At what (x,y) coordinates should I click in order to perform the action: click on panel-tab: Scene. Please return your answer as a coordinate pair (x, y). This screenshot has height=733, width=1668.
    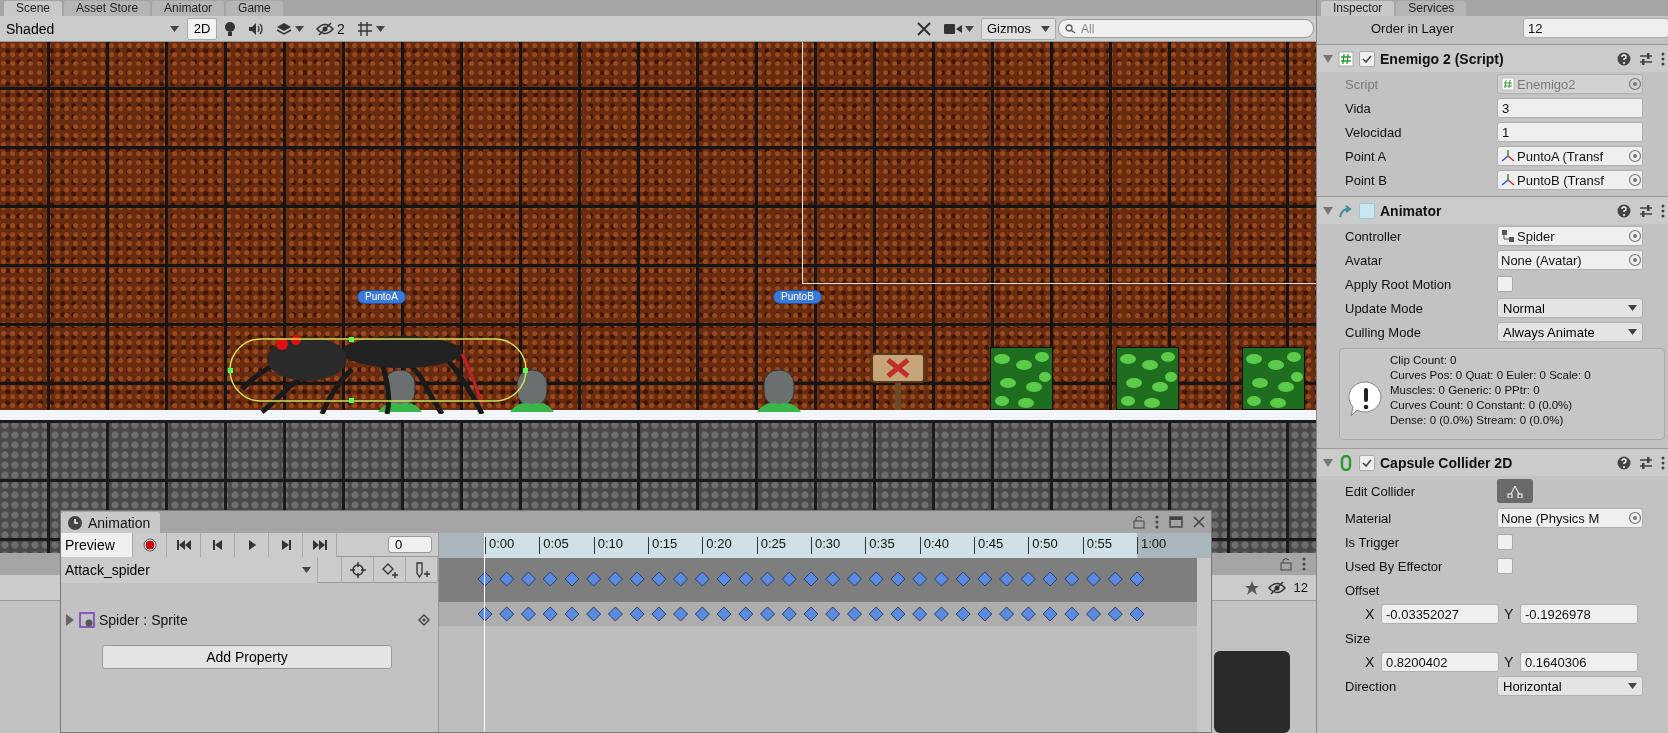
    Looking at the image, I should click on (33, 8).